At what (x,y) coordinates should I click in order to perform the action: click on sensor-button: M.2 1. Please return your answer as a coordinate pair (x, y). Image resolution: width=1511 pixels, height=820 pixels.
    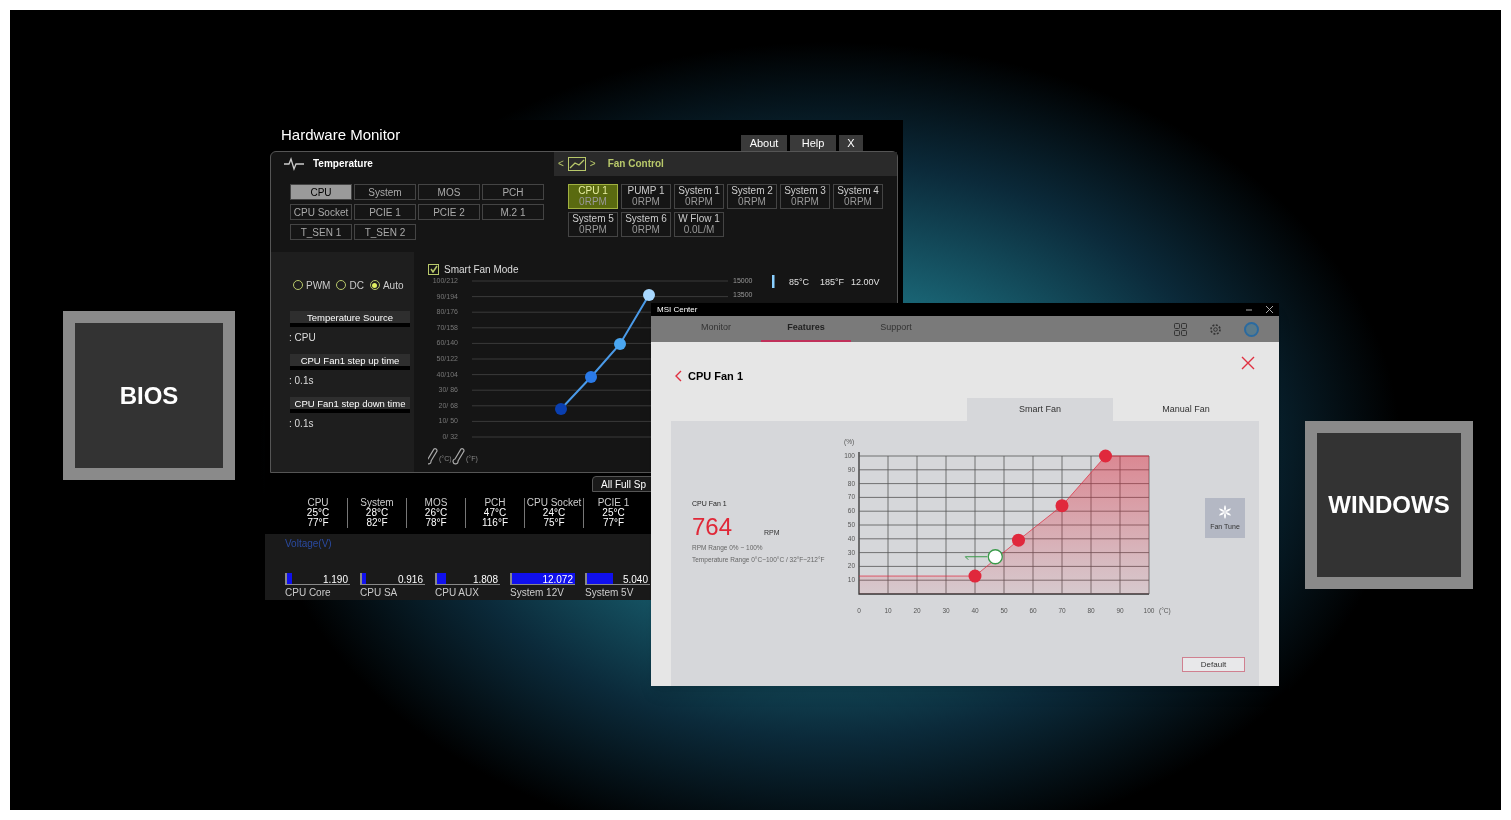
    Looking at the image, I should click on (513, 211).